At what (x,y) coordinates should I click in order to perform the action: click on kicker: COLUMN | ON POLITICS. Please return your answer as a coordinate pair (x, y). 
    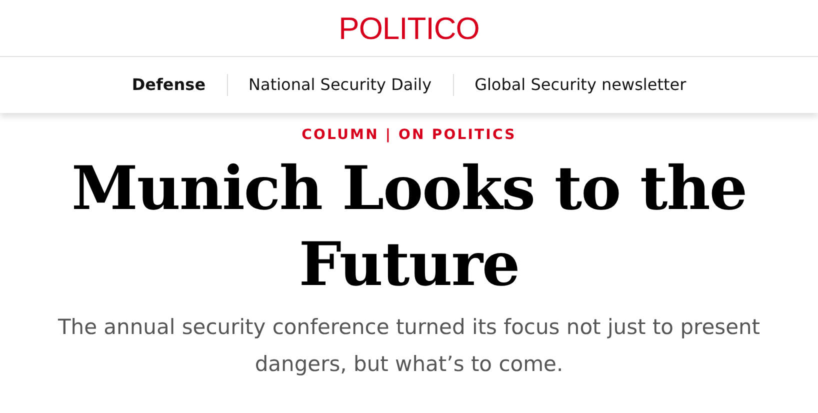
    Looking at the image, I should click on (409, 135).